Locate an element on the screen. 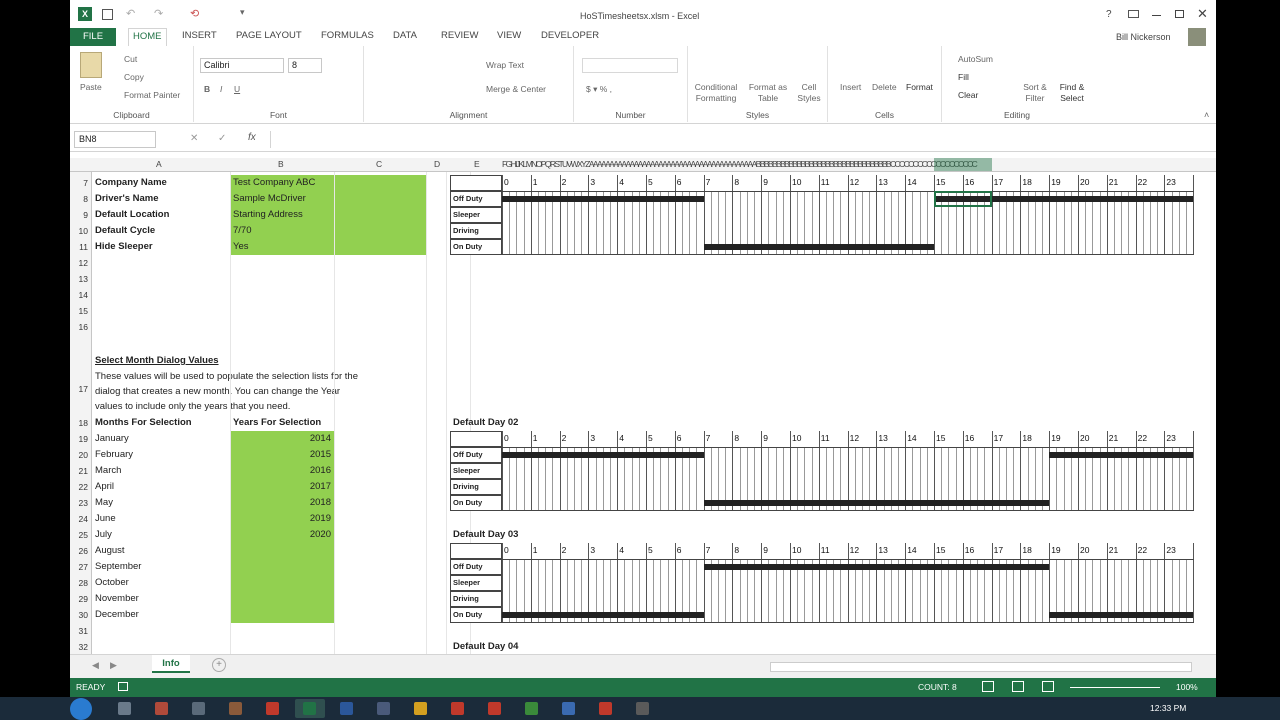 The height and width of the screenshot is (720, 1280). setting-value: Test Company ABC is located at coordinates (328, 183).